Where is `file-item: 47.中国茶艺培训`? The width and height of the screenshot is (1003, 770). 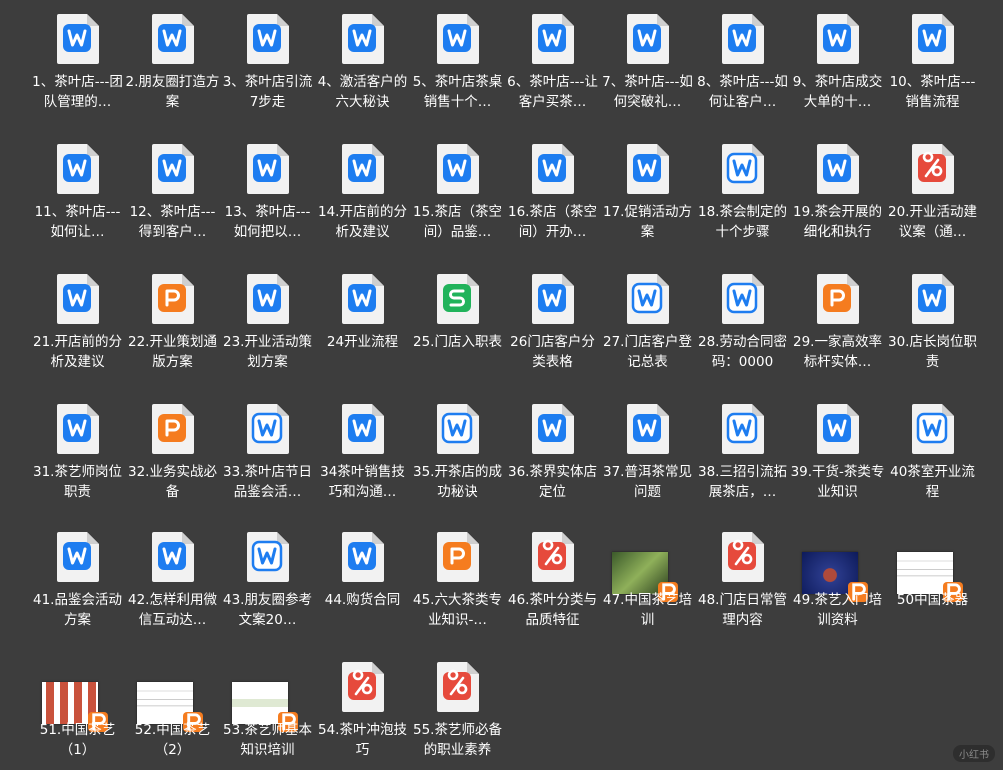 file-item: 47.中国茶艺培训 is located at coordinates (647, 580).